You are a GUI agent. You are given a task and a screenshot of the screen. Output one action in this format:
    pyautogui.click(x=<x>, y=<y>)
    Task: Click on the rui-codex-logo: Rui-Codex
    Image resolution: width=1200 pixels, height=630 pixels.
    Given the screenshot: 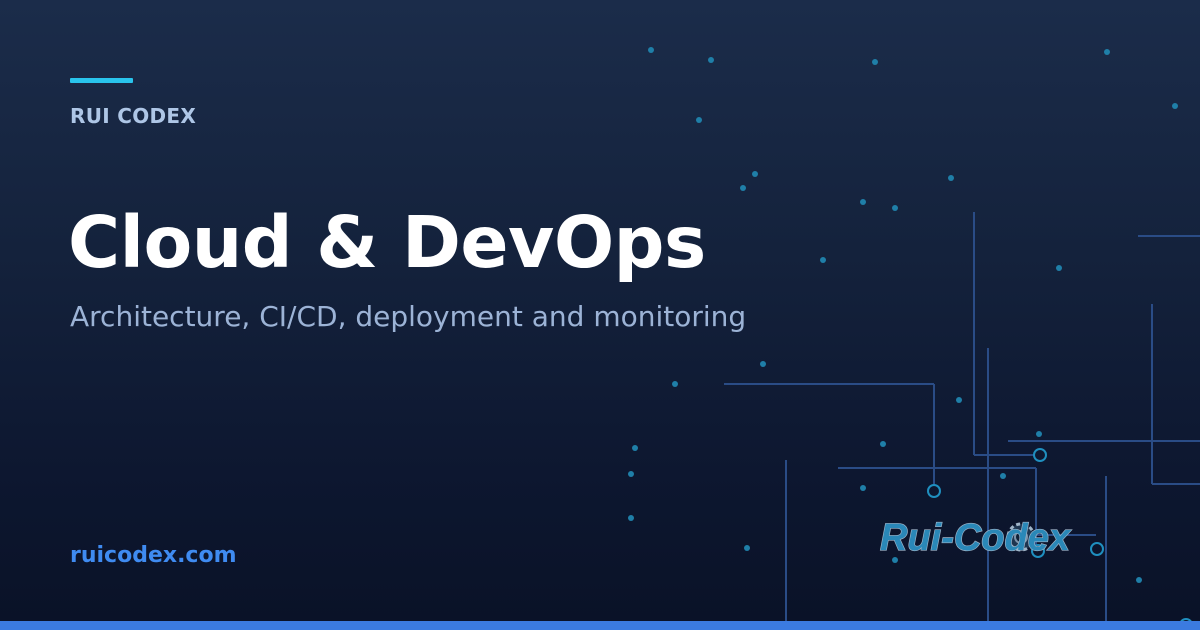 What is the action you would take?
    pyautogui.click(x=975, y=537)
    